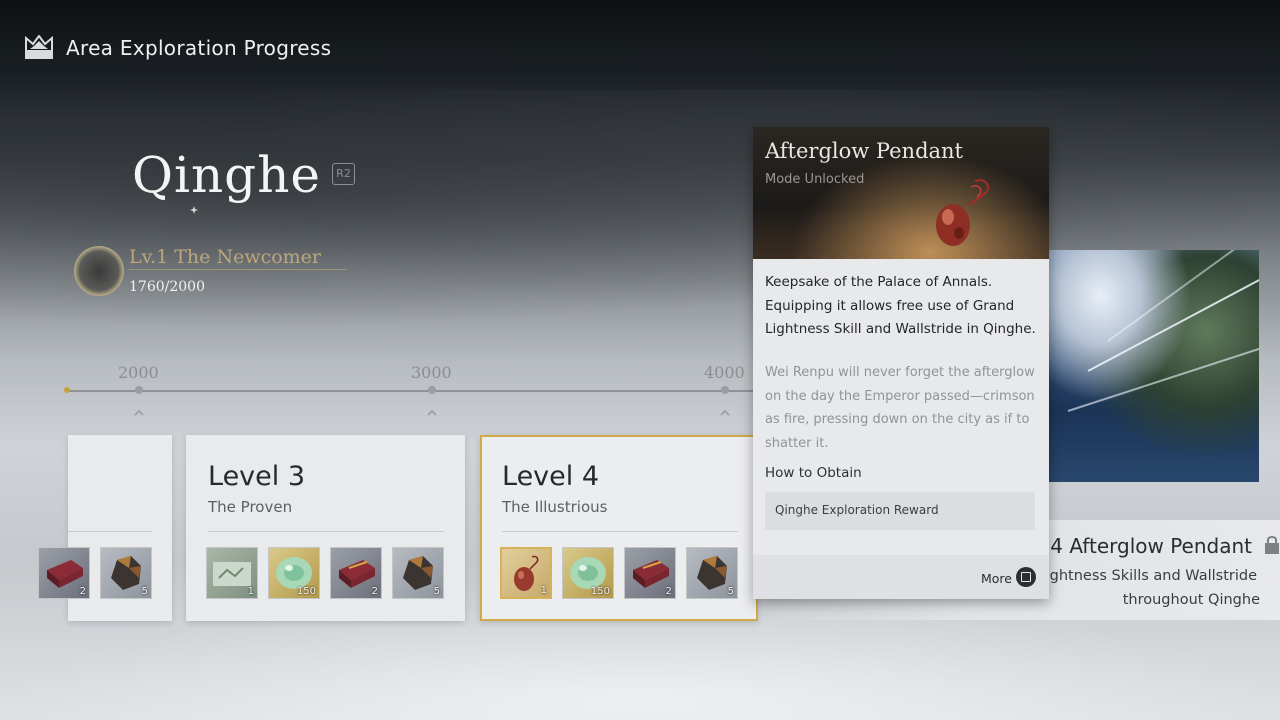 The image size is (1280, 720). Describe the element at coordinates (138, 372) in the screenshot. I see `timeline-tick-label: 2000` at that location.